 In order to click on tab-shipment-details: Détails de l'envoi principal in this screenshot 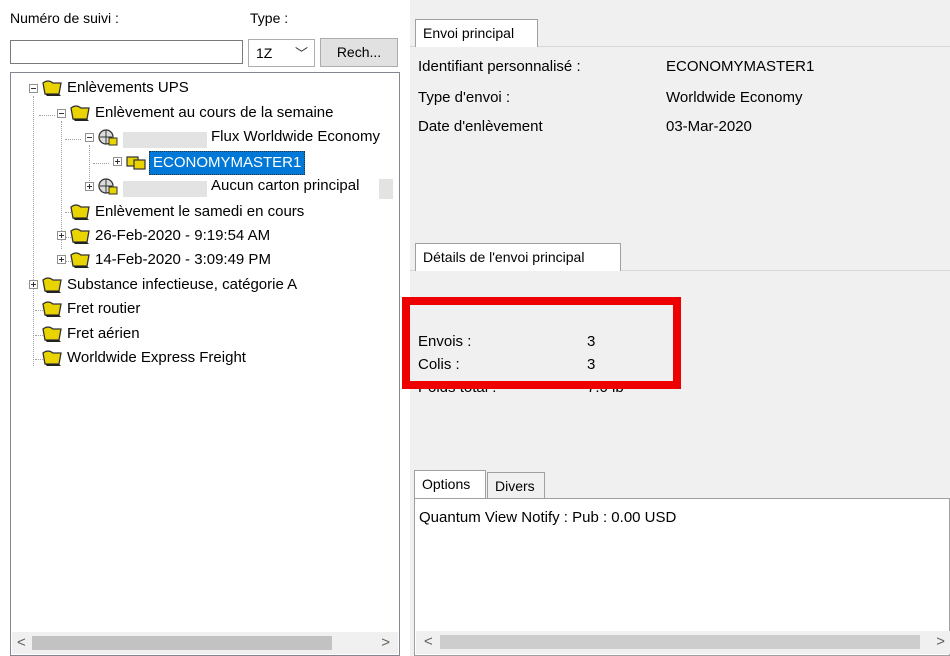, I will do `click(518, 257)`.